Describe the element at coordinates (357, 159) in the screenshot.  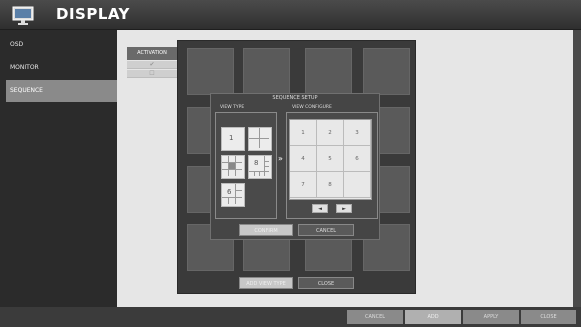
I see `config-cell: 6` at that location.